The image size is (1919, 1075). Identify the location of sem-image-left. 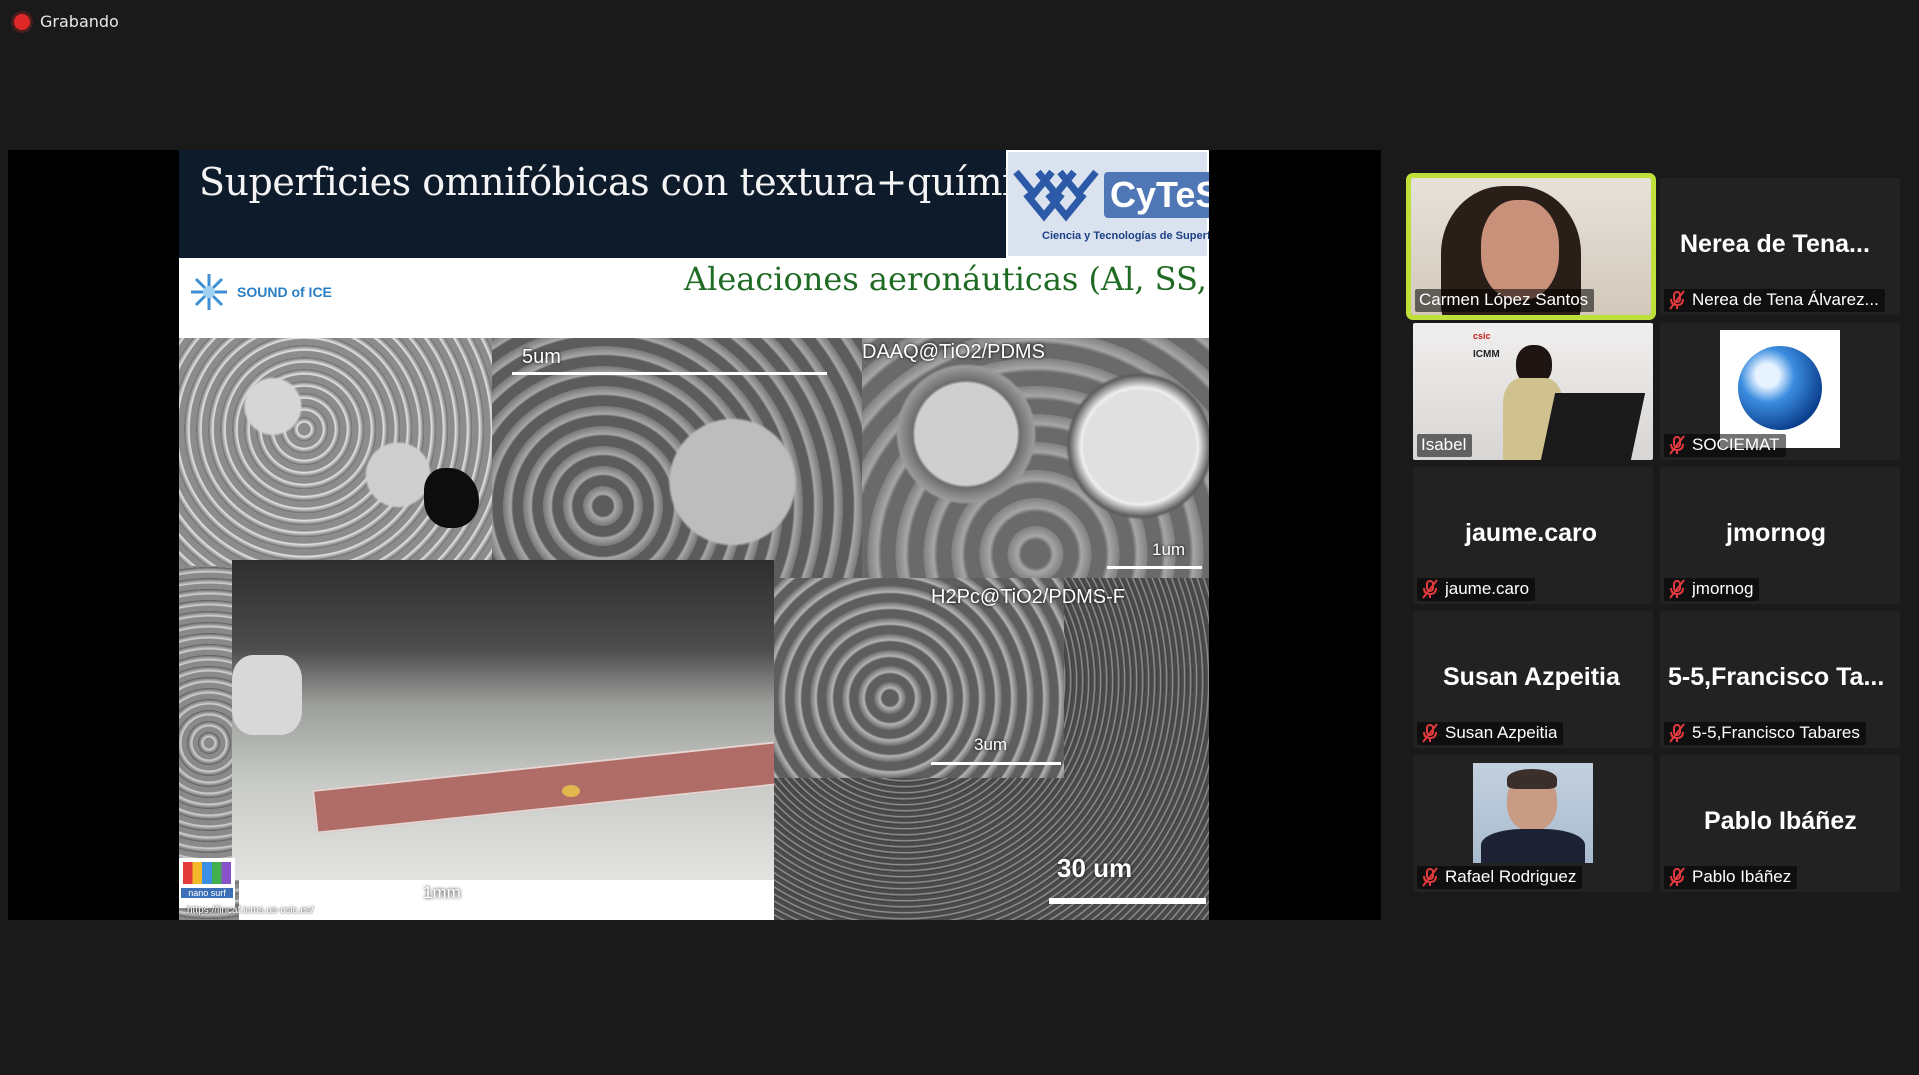
(335, 452).